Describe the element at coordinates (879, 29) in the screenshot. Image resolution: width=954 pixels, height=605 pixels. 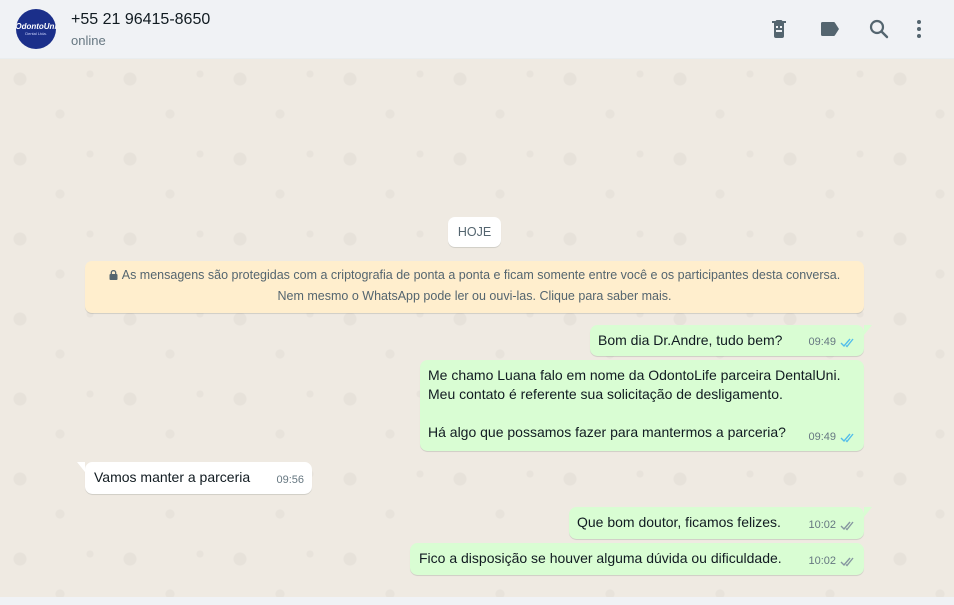
I see `search-icon` at that location.